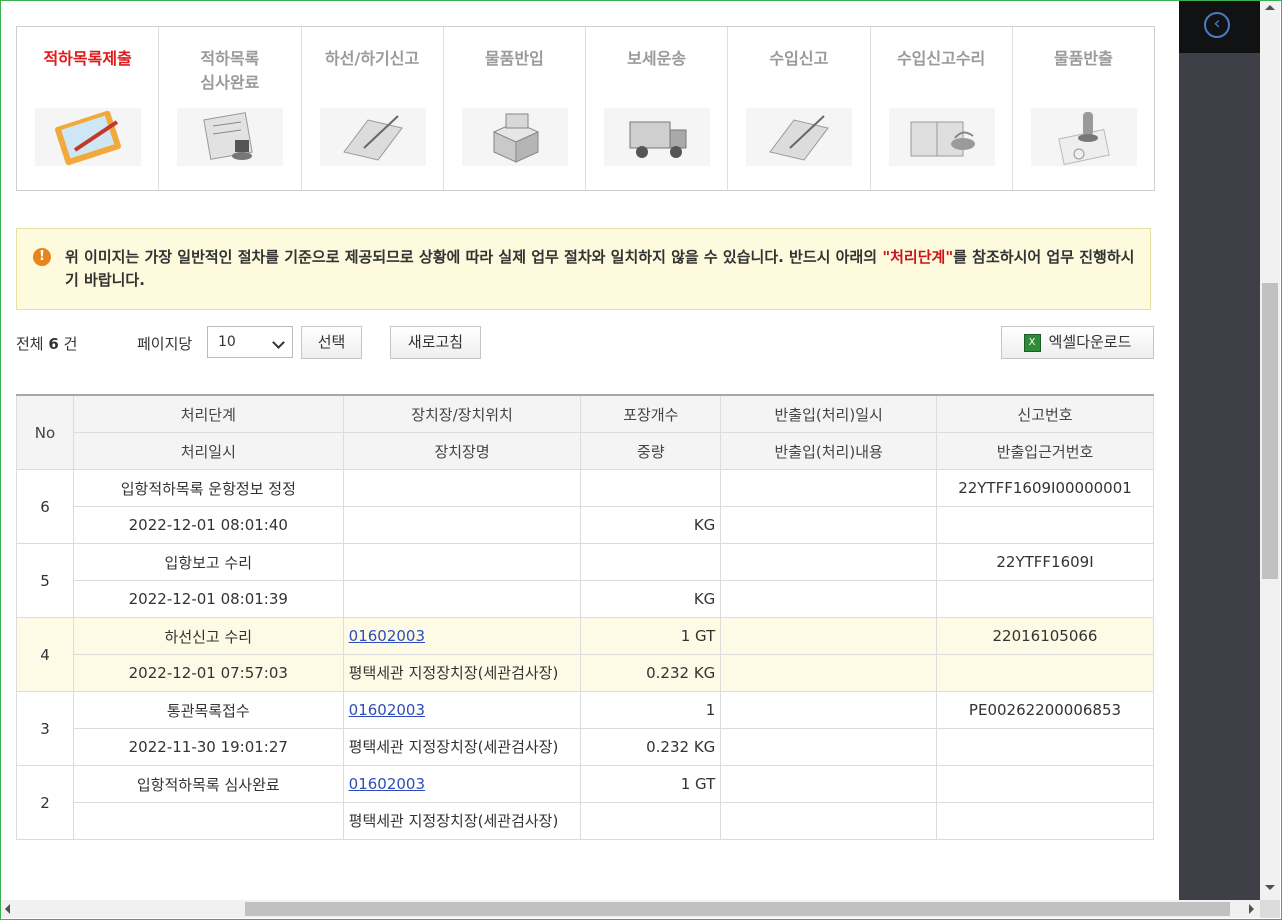  What do you see at coordinates (737, 909) in the screenshot?
I see `horizontal-scroll-thumb` at bounding box center [737, 909].